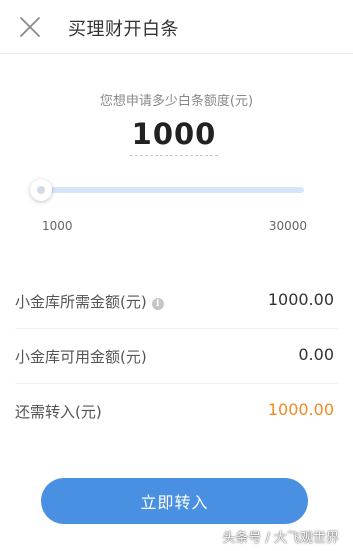  I want to click on row-label-wrapper: 小金库所需金额(元) i, so click(89, 301).